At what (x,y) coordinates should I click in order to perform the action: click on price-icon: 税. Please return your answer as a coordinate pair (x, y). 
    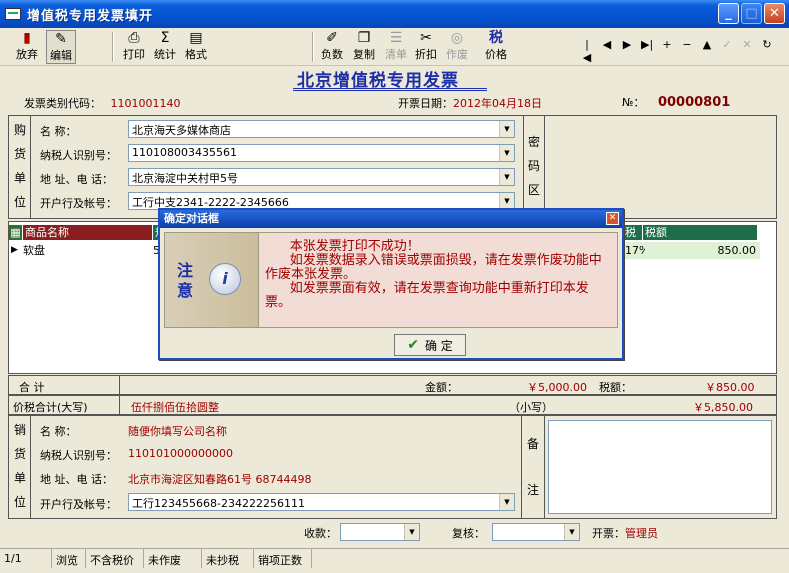
    Looking at the image, I should click on (496, 38).